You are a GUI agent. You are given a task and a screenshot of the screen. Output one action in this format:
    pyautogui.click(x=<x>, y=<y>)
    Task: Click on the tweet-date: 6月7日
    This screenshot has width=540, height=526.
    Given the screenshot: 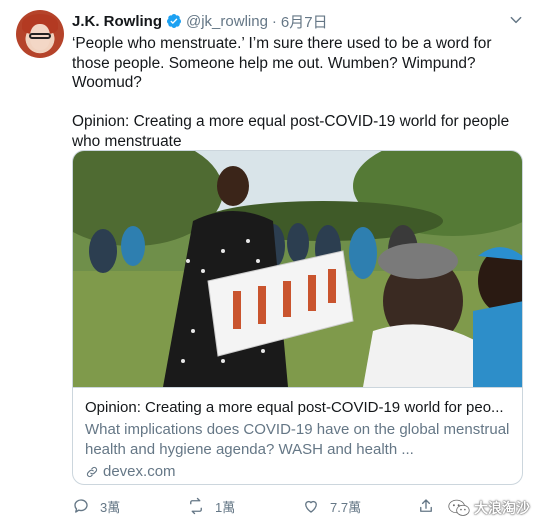 What is the action you would take?
    pyautogui.click(x=304, y=21)
    